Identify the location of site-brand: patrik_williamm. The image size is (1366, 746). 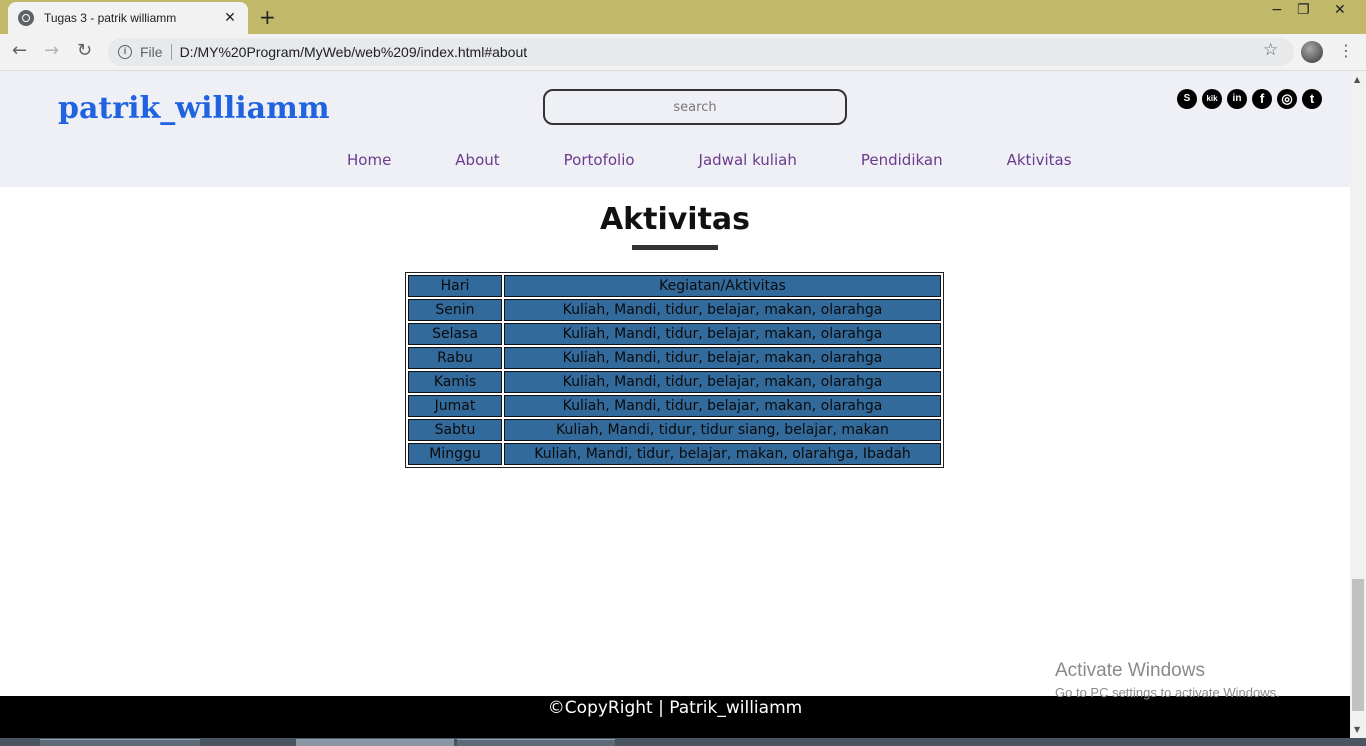
(194, 108).